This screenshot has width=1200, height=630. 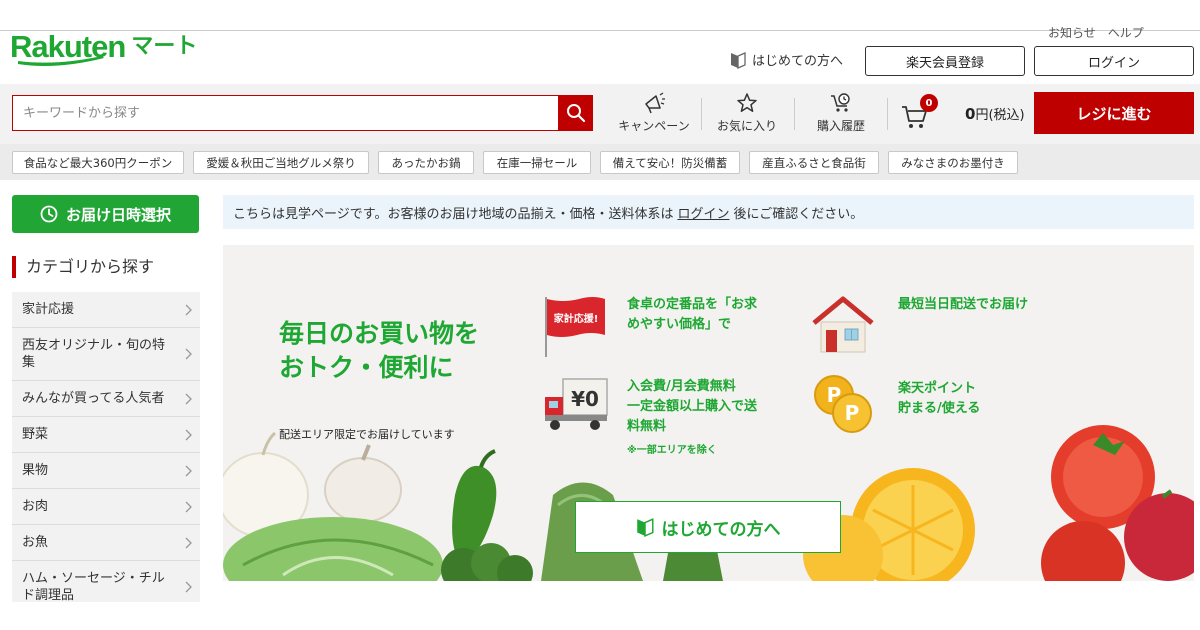 I want to click on feature-same-day: 最短当日配送でお届け, so click(x=920, y=325).